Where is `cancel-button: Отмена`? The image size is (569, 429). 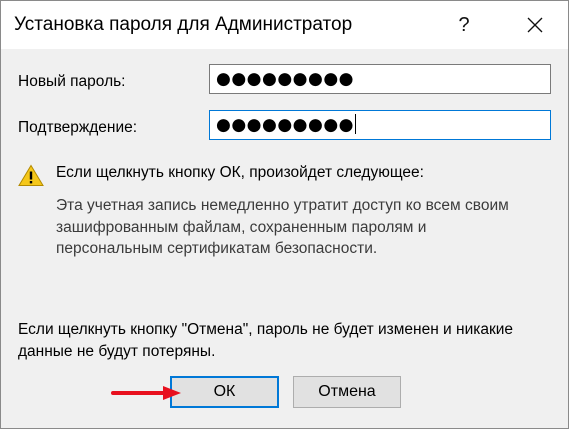
cancel-button: Отмена is located at coordinates (347, 392).